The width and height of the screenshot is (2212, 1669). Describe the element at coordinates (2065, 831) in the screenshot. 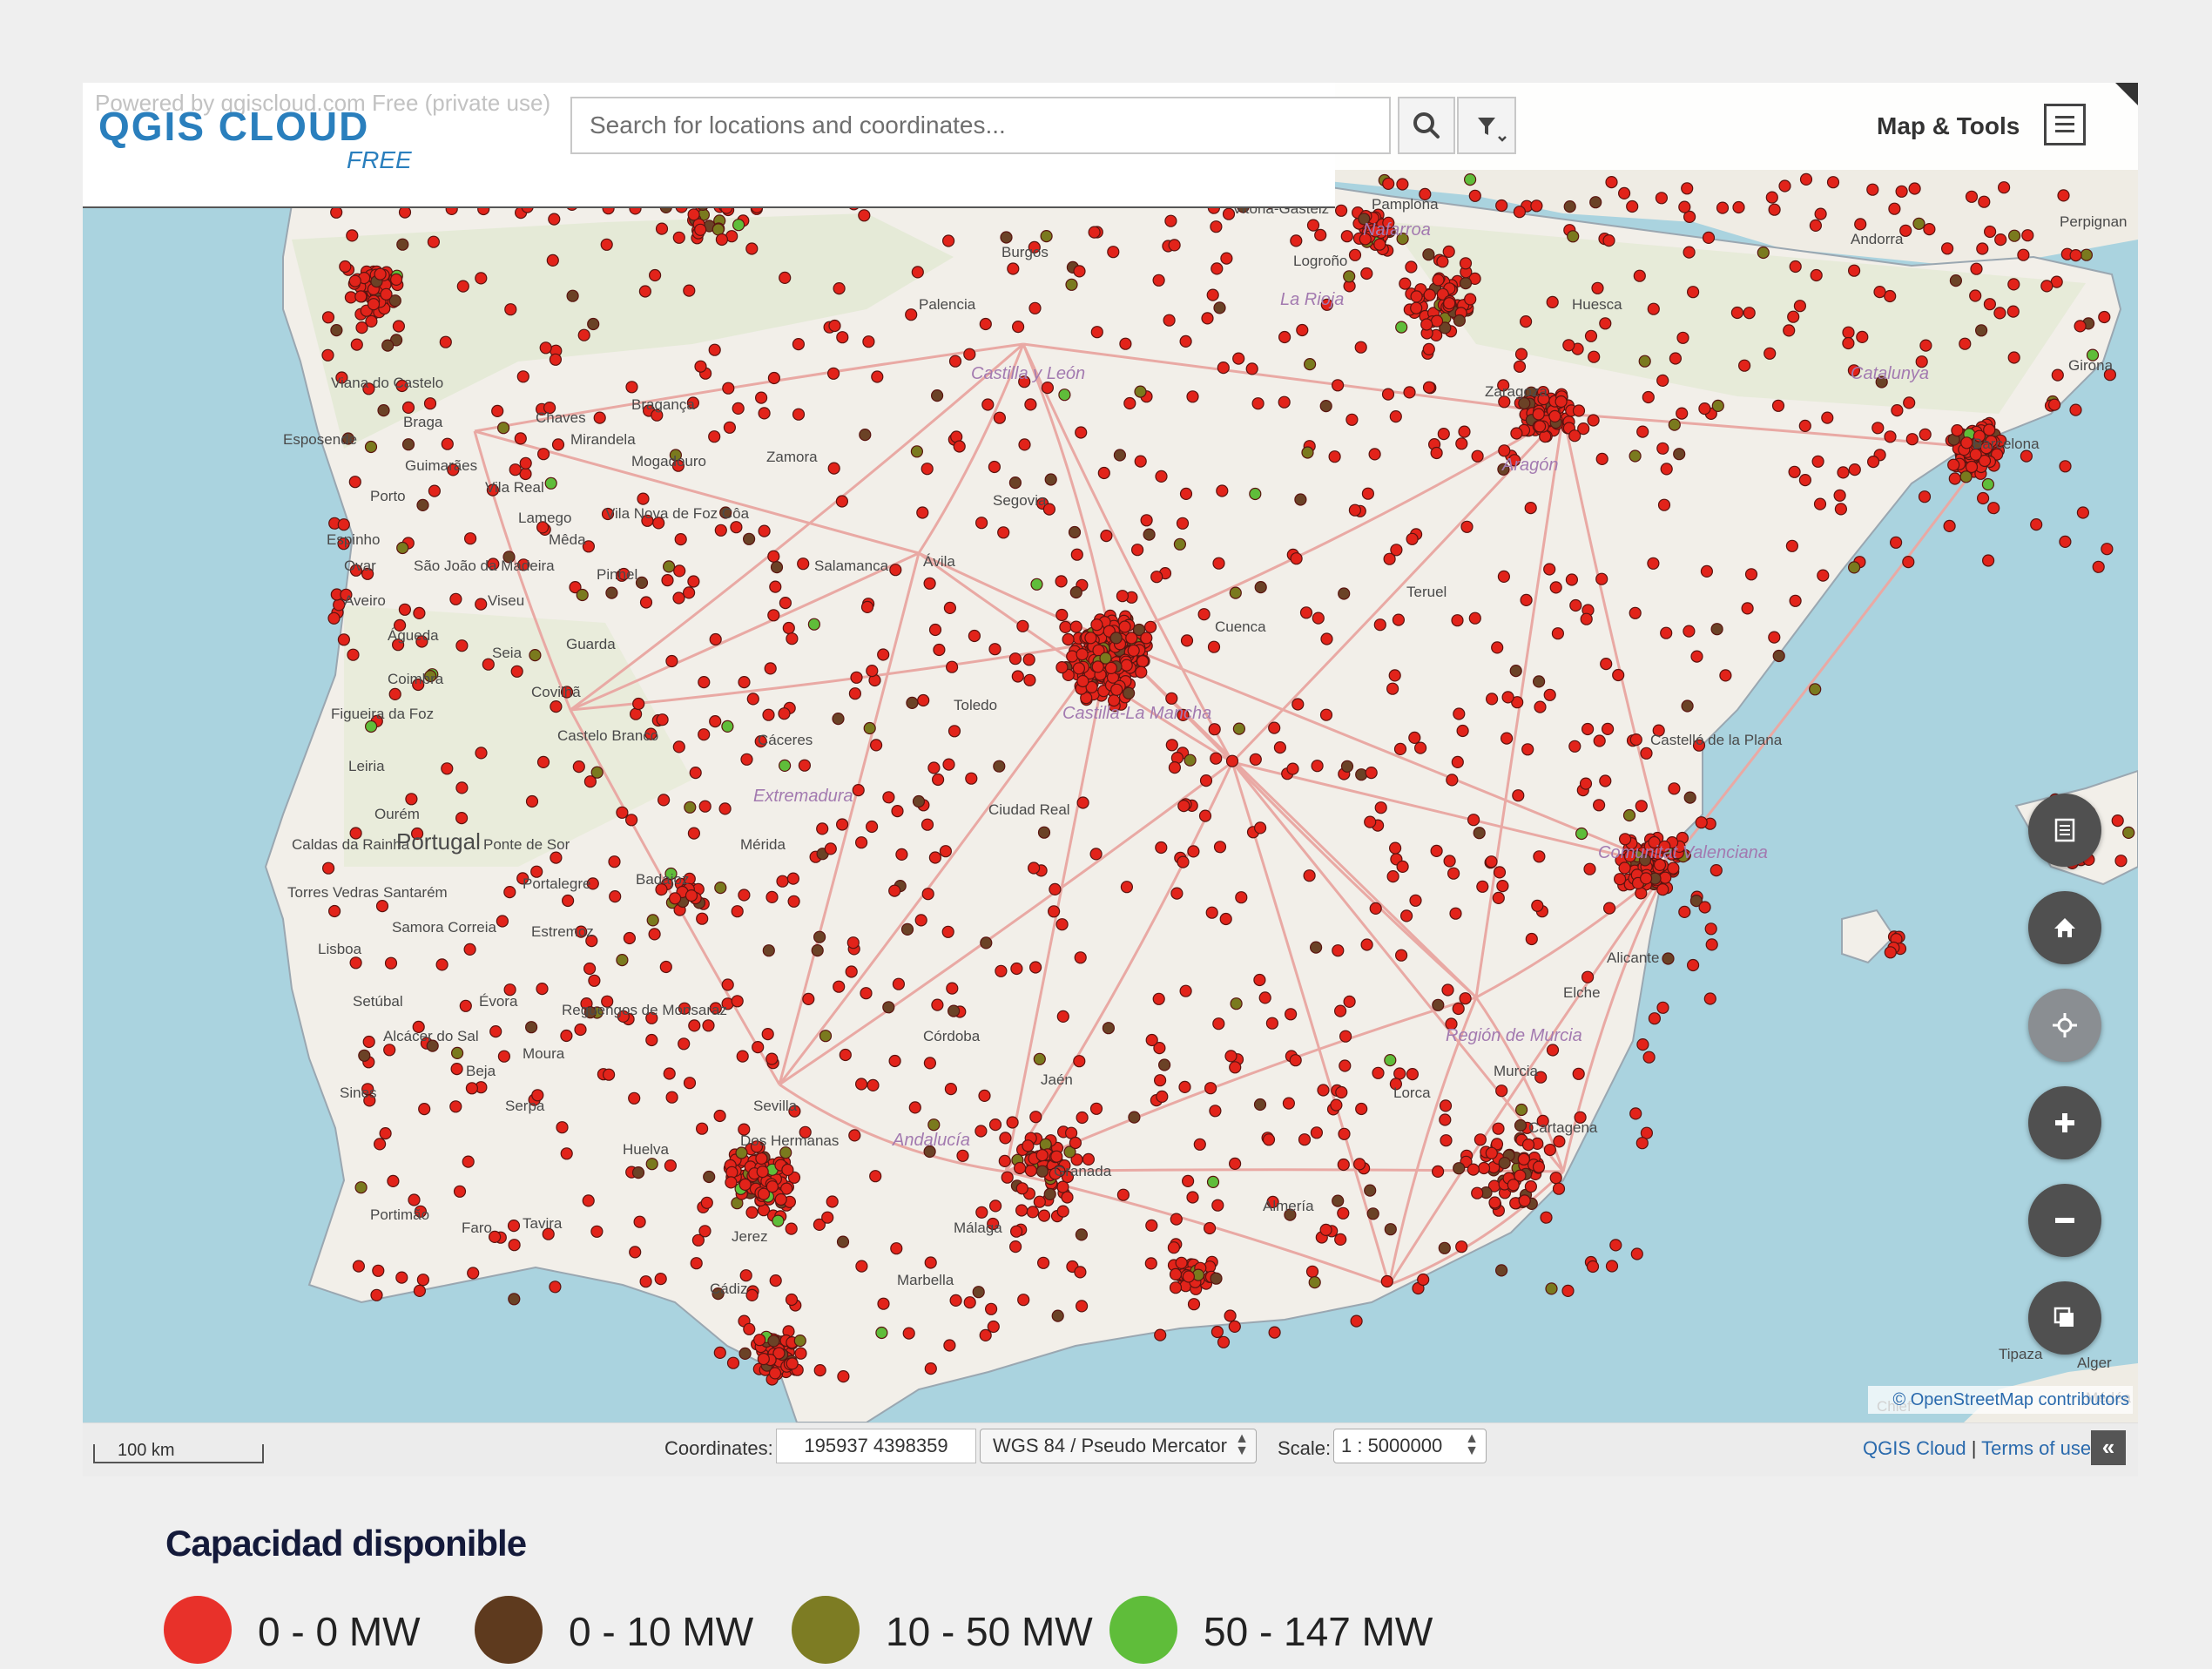

I see `legend-button` at that location.